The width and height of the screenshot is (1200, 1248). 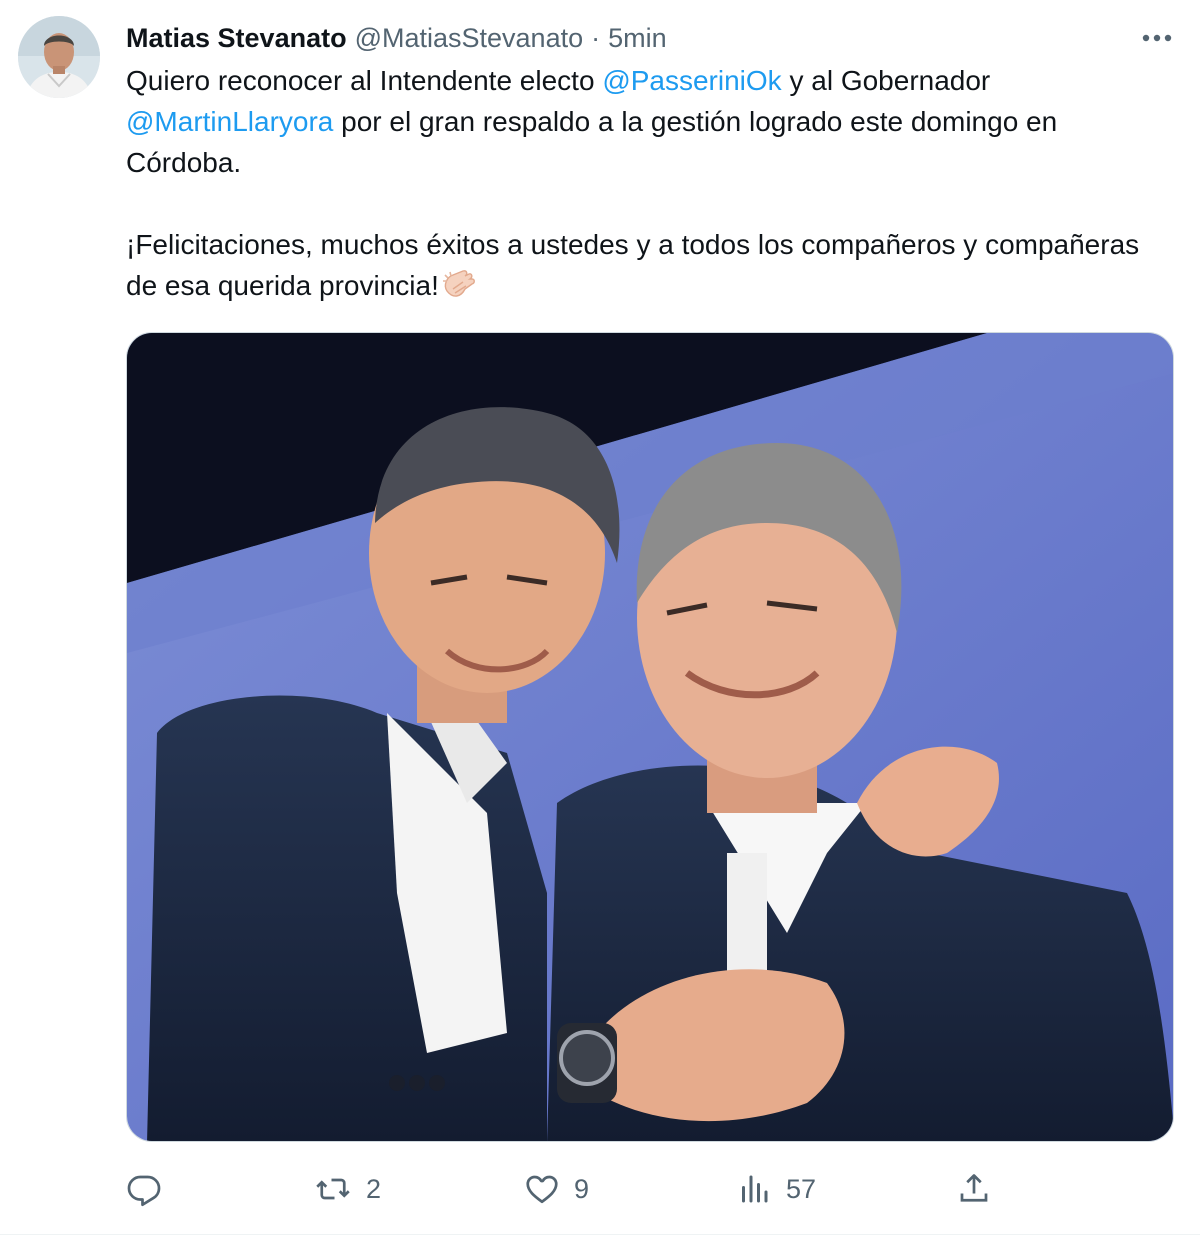 I want to click on like-button: 9, so click(x=556, y=1189).